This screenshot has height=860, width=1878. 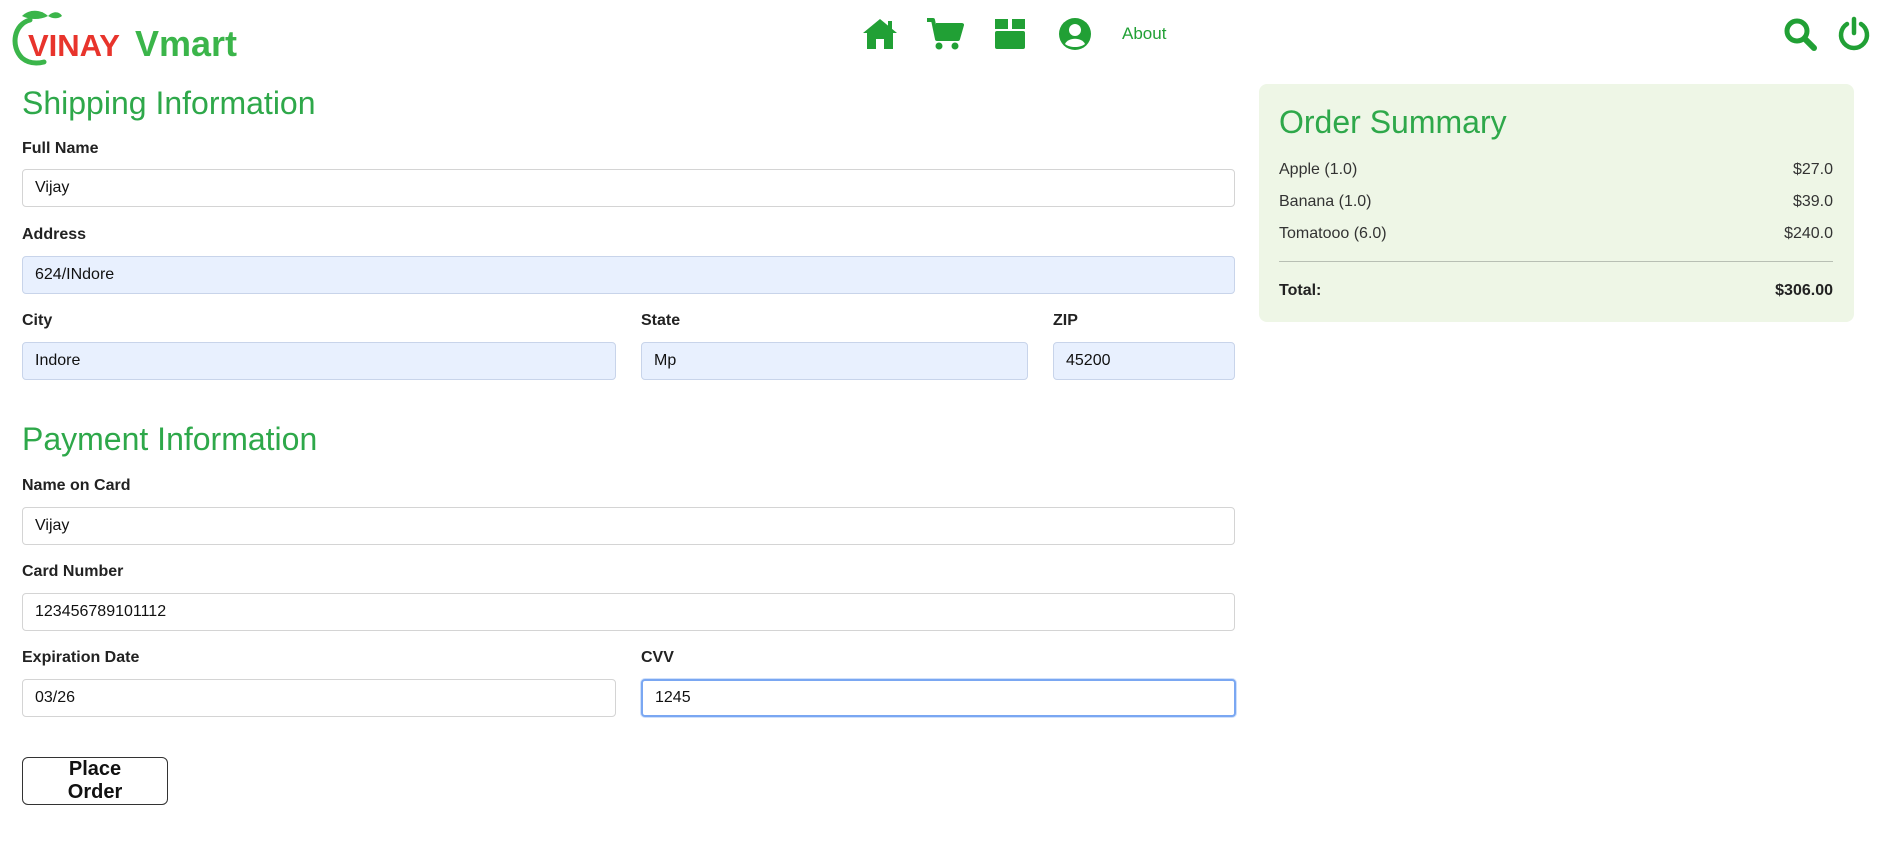 I want to click on search-icon, so click(x=1800, y=34).